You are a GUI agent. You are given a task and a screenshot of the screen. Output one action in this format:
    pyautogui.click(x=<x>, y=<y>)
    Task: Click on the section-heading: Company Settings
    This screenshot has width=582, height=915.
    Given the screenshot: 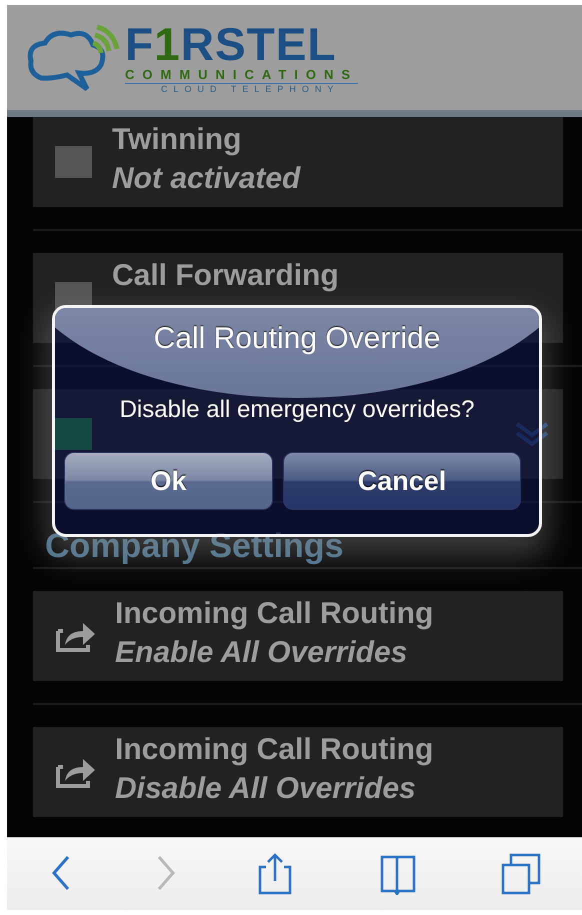 What is the action you would take?
    pyautogui.click(x=194, y=546)
    